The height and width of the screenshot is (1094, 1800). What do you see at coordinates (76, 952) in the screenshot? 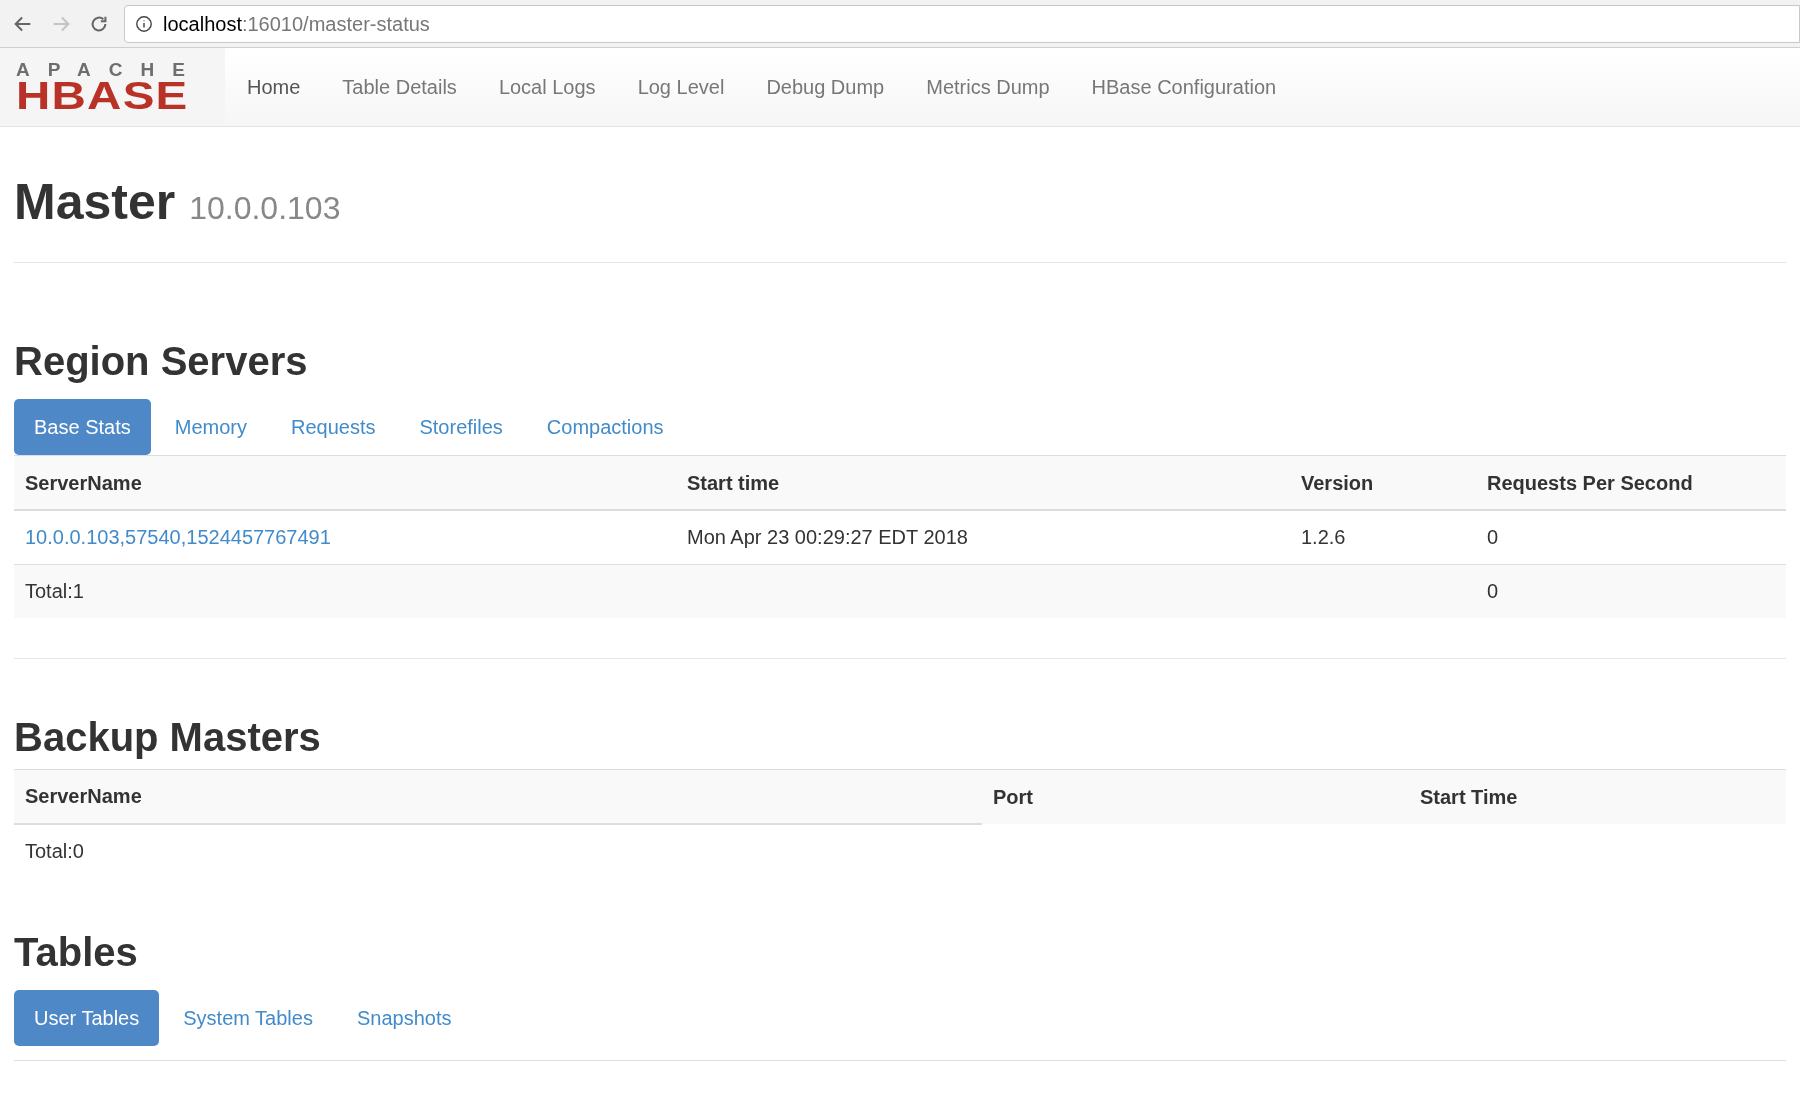
I see `section-heading: Tables` at bounding box center [76, 952].